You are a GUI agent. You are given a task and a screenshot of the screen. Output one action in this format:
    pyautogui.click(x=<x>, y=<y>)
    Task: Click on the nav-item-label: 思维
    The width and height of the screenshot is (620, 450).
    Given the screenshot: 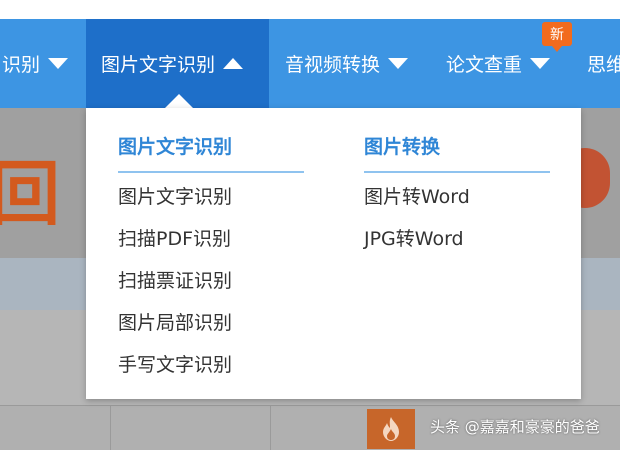 What is the action you would take?
    pyautogui.click(x=603, y=65)
    